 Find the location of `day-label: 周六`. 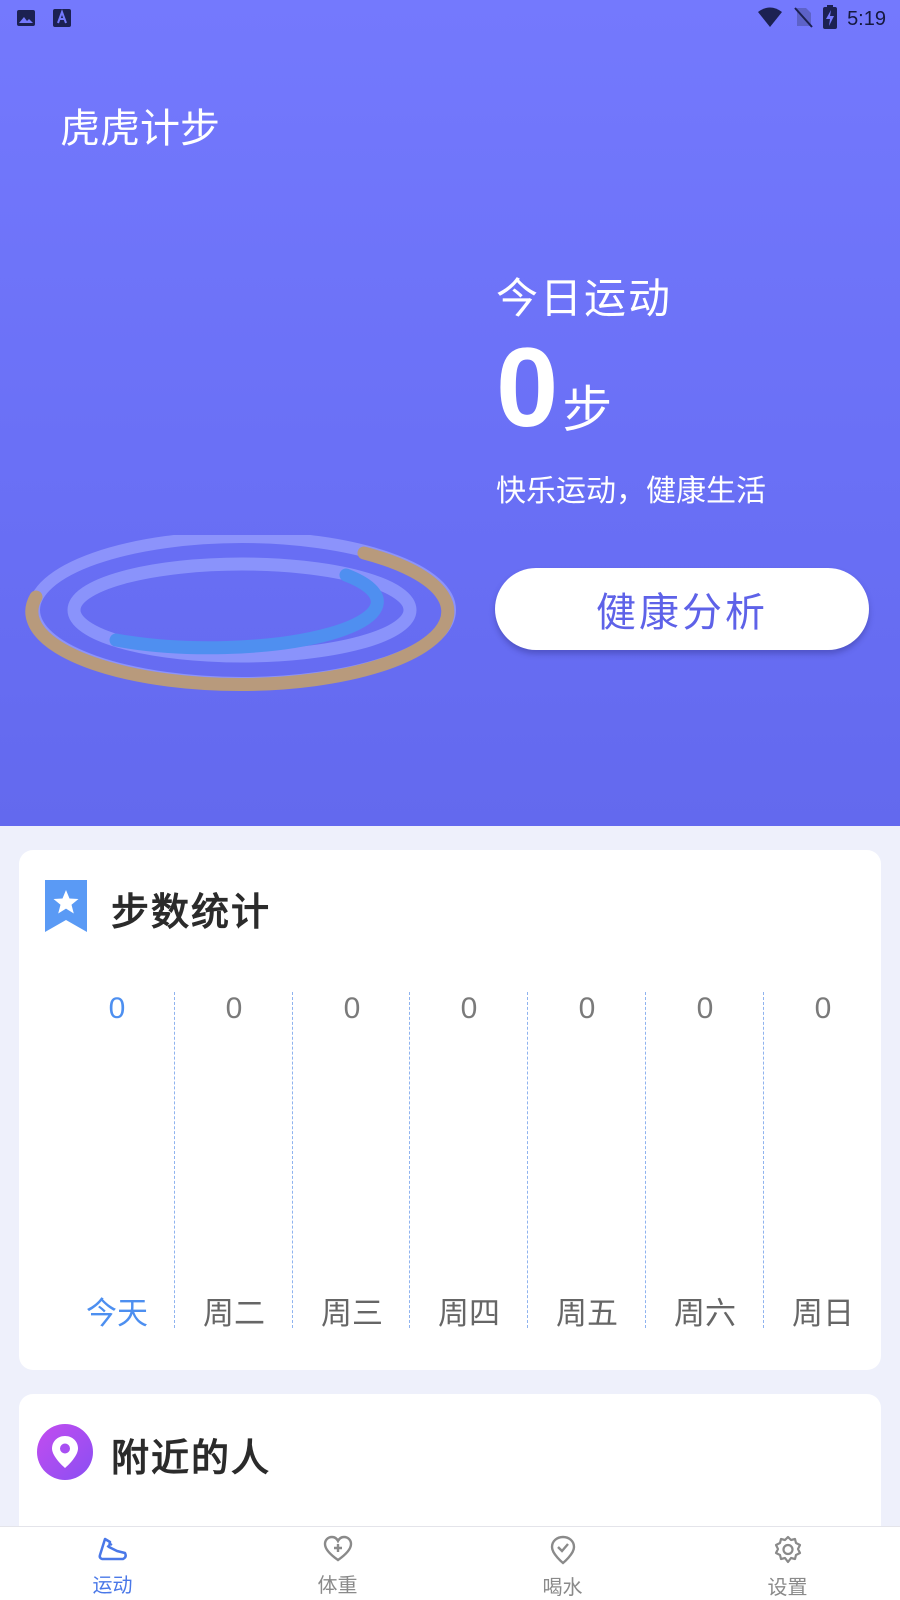

day-label: 周六 is located at coordinates (705, 1314).